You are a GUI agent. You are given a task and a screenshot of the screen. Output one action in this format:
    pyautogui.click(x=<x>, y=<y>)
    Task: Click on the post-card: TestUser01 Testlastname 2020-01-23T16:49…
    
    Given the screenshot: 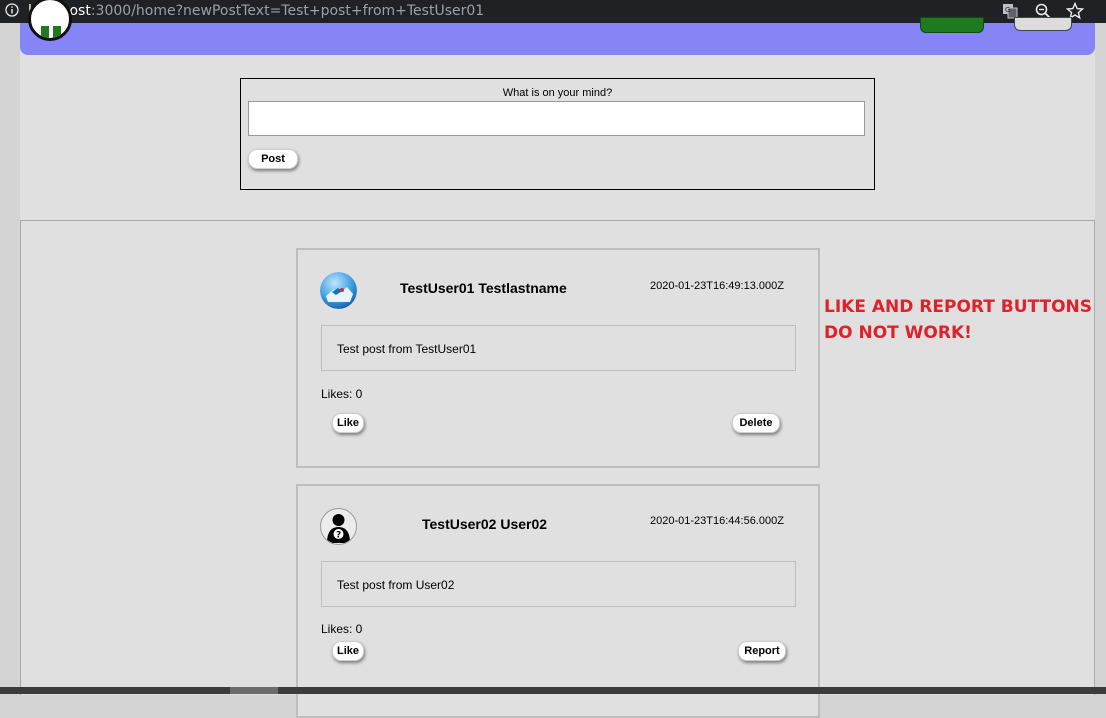 What is the action you would take?
    pyautogui.click(x=558, y=358)
    